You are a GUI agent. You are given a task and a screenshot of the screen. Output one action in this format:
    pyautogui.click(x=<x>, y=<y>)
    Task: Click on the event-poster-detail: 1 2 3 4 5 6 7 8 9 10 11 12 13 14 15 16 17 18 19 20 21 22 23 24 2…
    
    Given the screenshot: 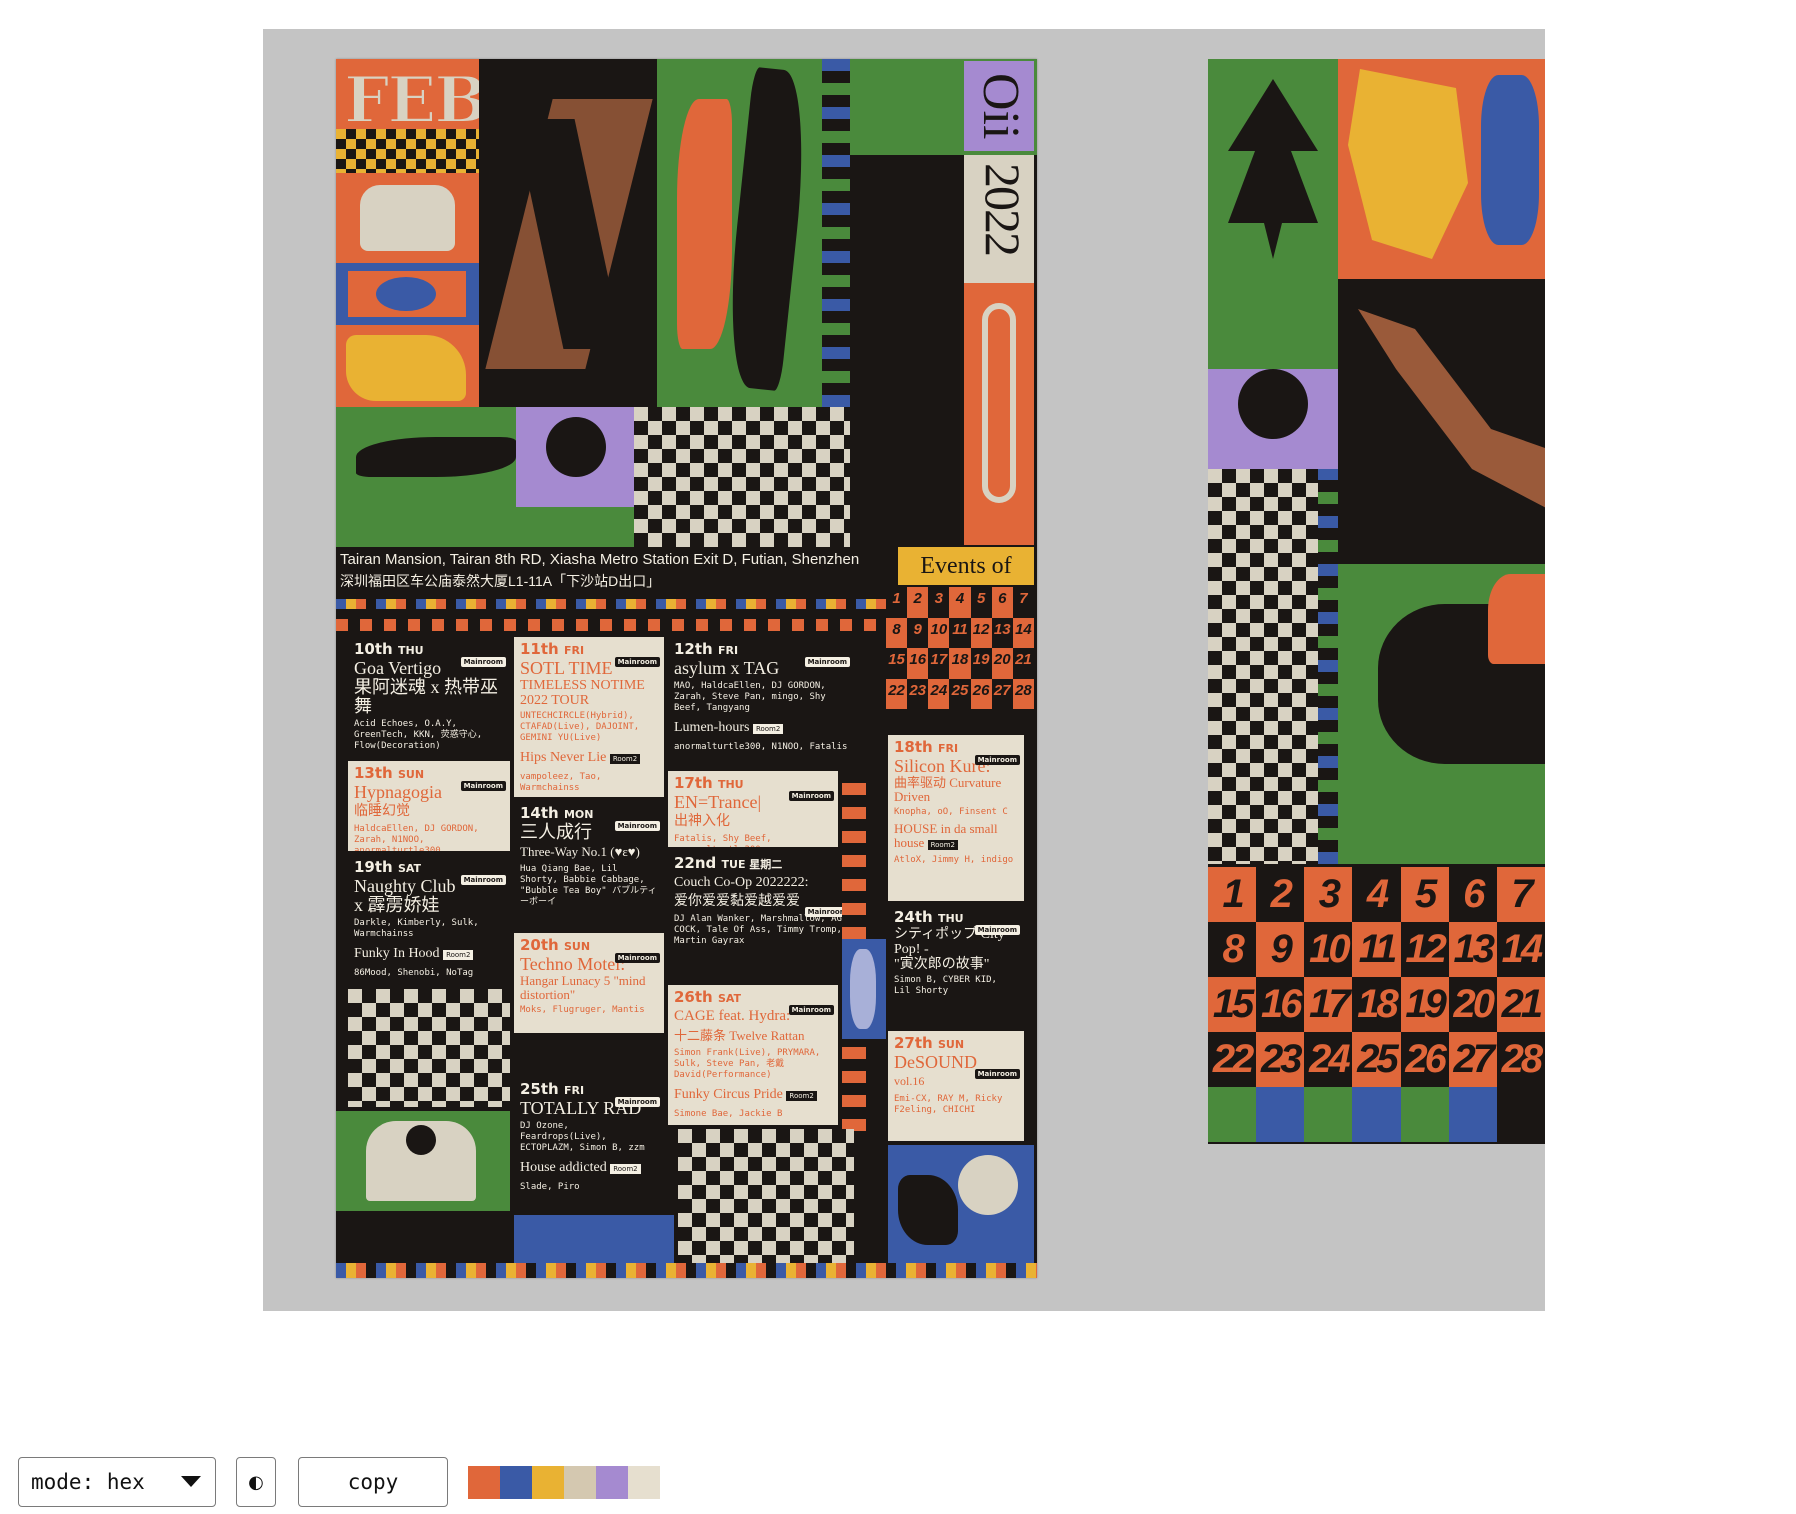 What is the action you would take?
    pyautogui.click(x=1376, y=601)
    